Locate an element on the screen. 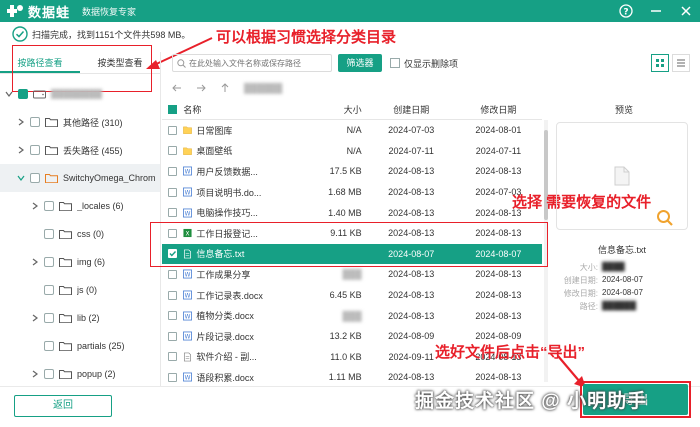  tree-item-partials: partials (25) is located at coordinates (80, 346).